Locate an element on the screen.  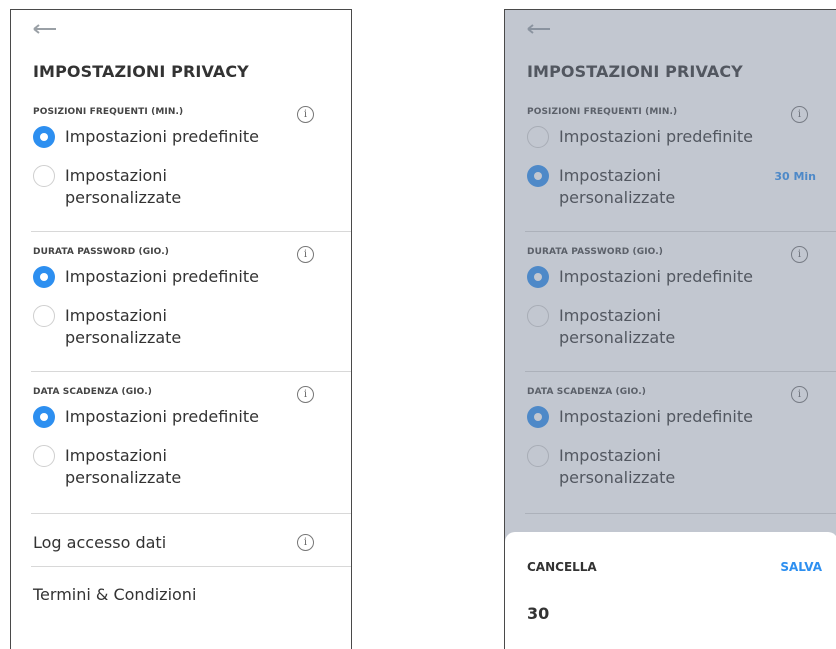
radio-default-expiry is located at coordinates (44, 417).